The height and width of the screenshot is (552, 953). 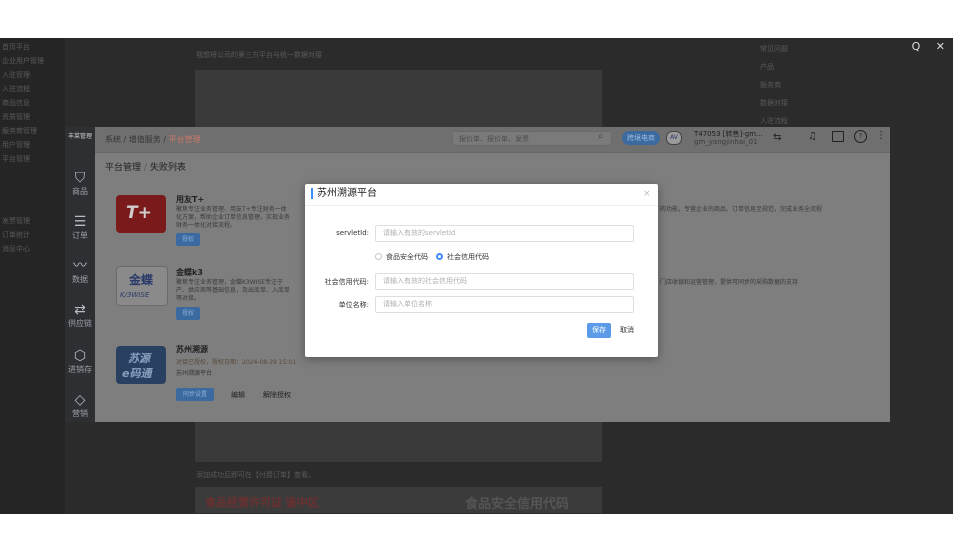 What do you see at coordinates (23, 61) in the screenshot?
I see `bg-line: 企业用户管理` at bounding box center [23, 61].